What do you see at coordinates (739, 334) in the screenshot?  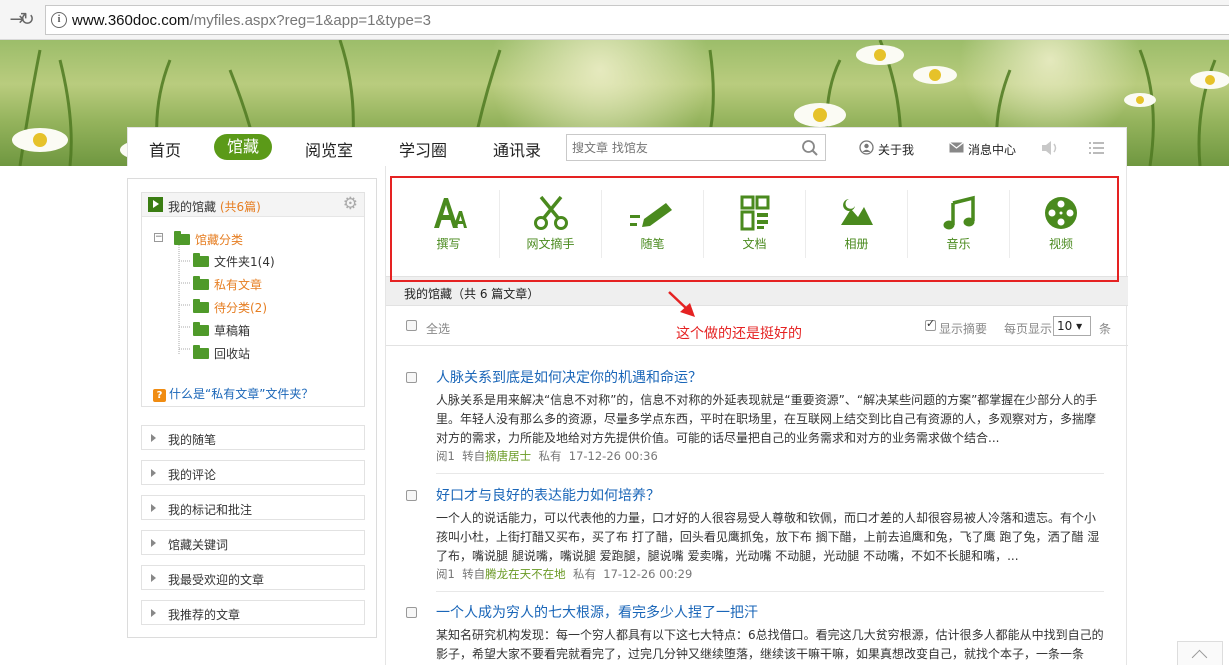 I see `annotation-text: 这个做的还是挺好的` at bounding box center [739, 334].